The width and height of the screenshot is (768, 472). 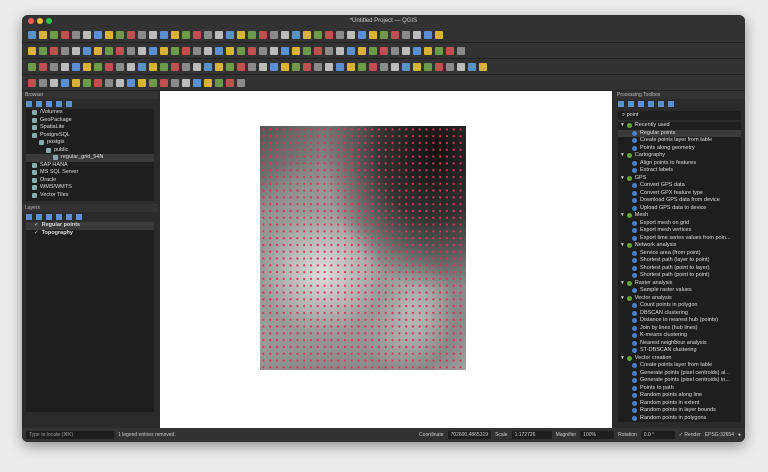 What do you see at coordinates (39, 104) in the screenshot?
I see `refresh-icon` at bounding box center [39, 104].